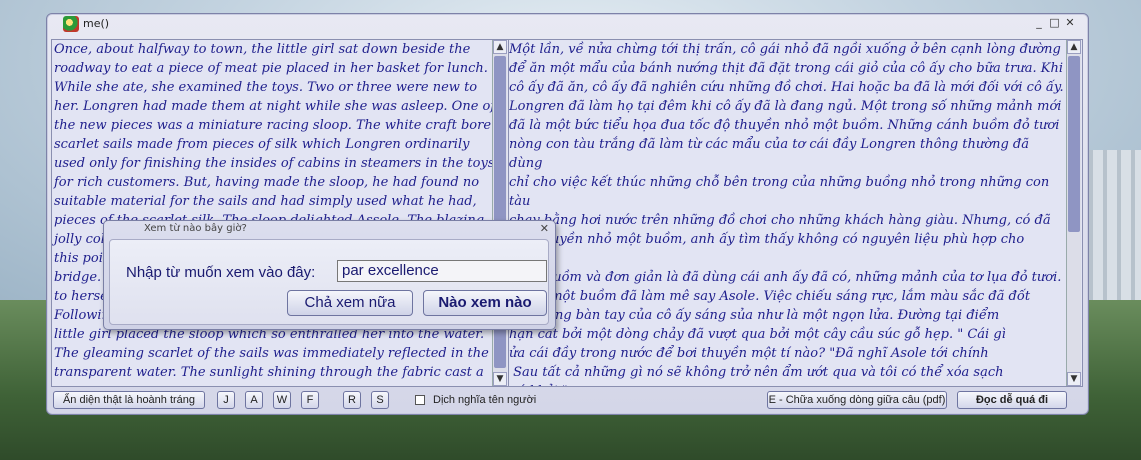 The width and height of the screenshot is (1141, 460). I want to click on app-icon, so click(71, 24).